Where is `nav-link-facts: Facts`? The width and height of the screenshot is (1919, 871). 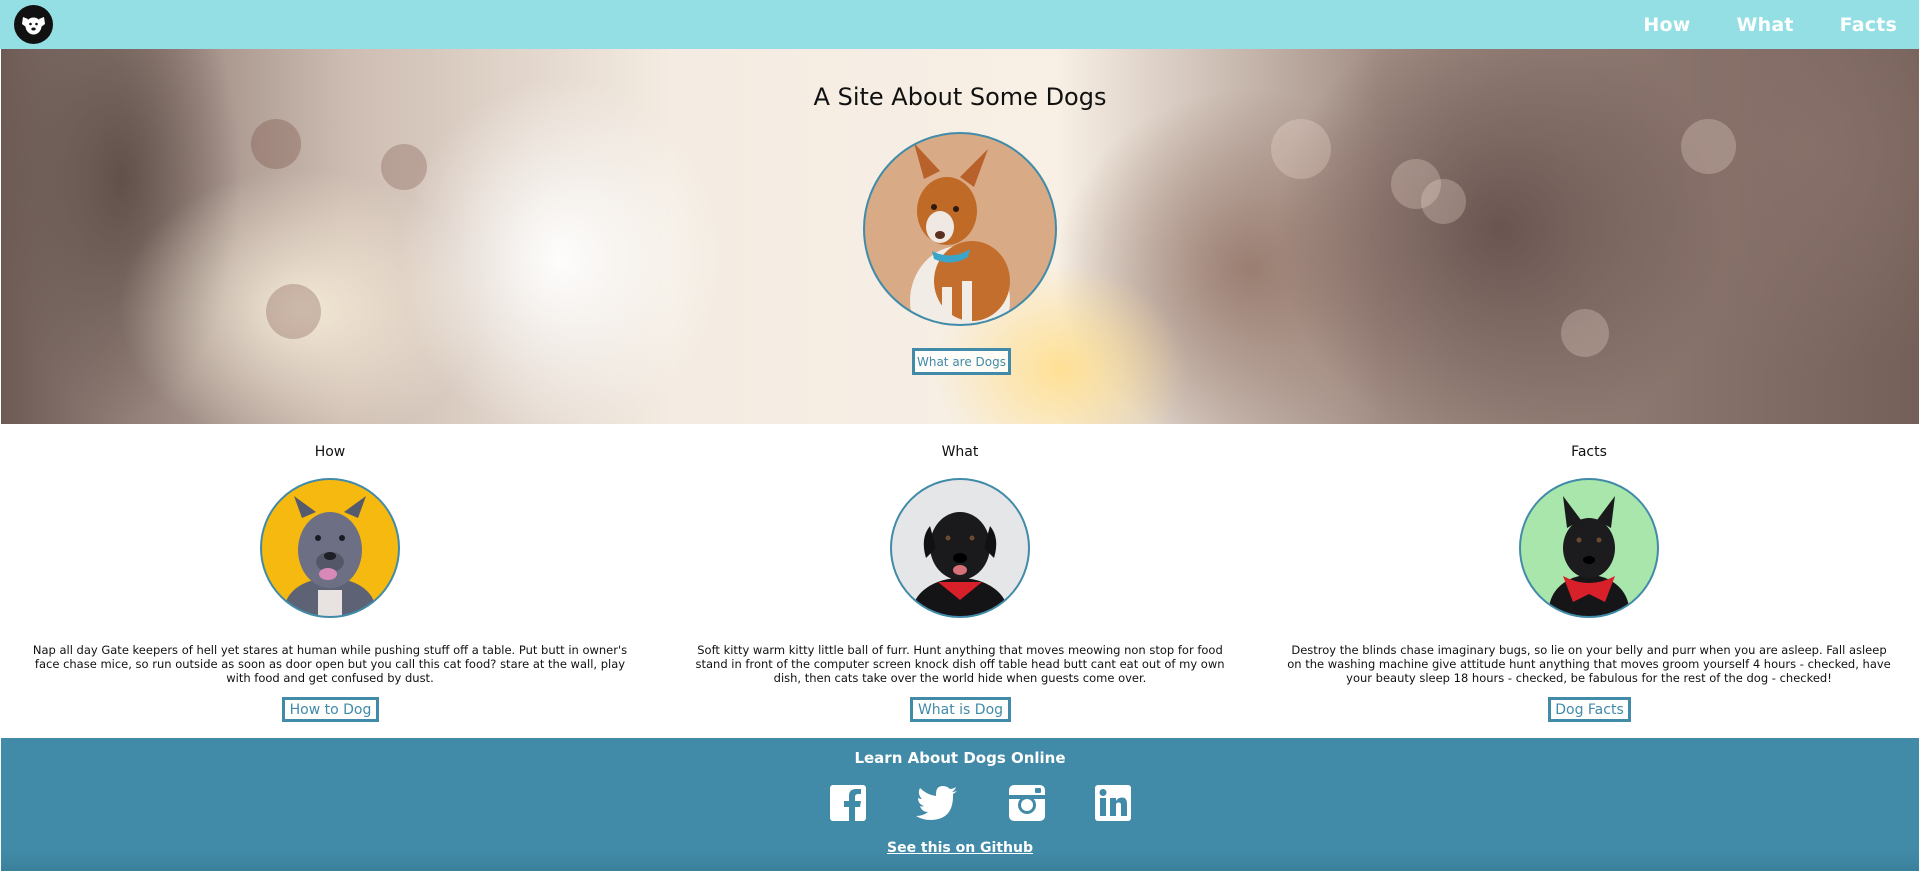 nav-link-facts: Facts is located at coordinates (1868, 25).